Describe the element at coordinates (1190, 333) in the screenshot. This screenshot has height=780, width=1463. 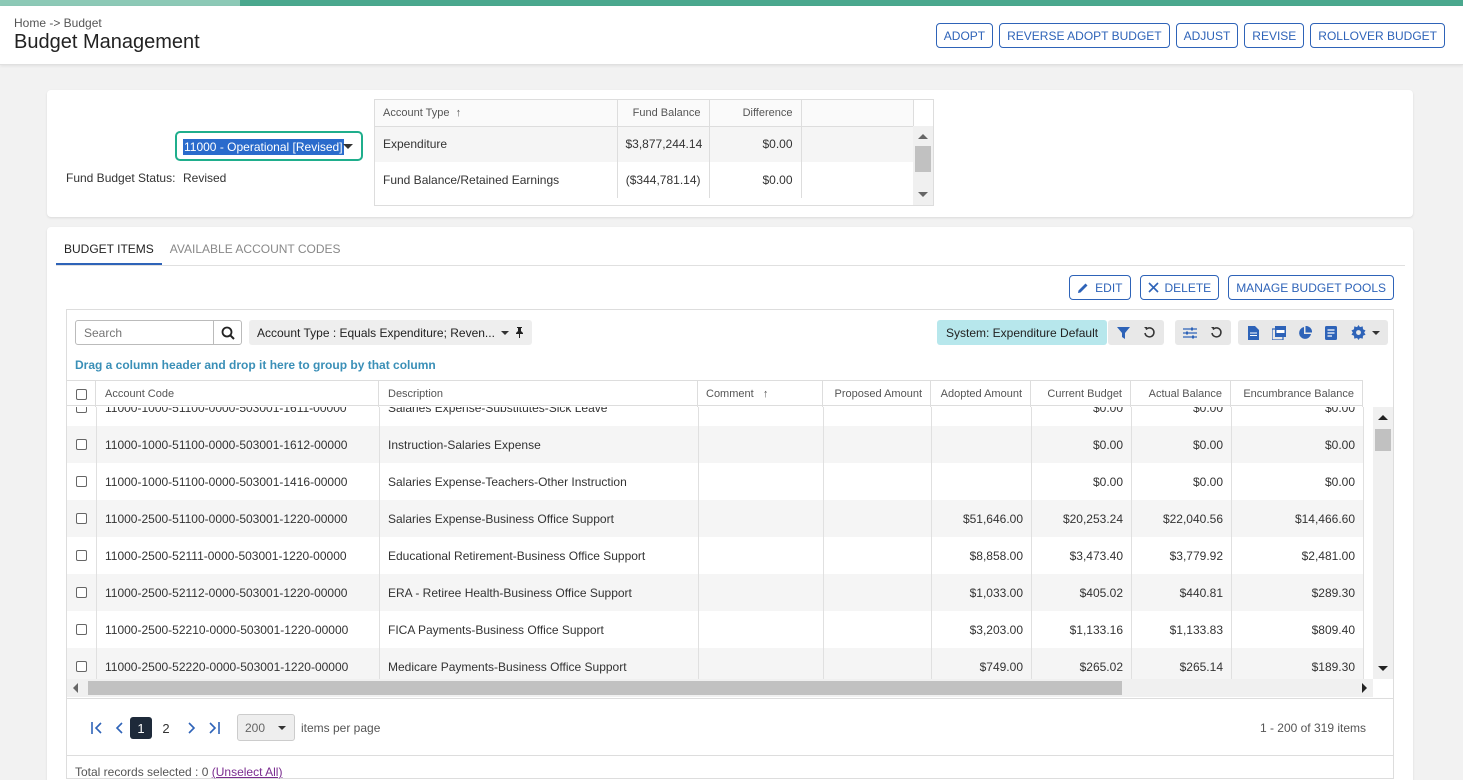
I see `column-settings-icon` at that location.